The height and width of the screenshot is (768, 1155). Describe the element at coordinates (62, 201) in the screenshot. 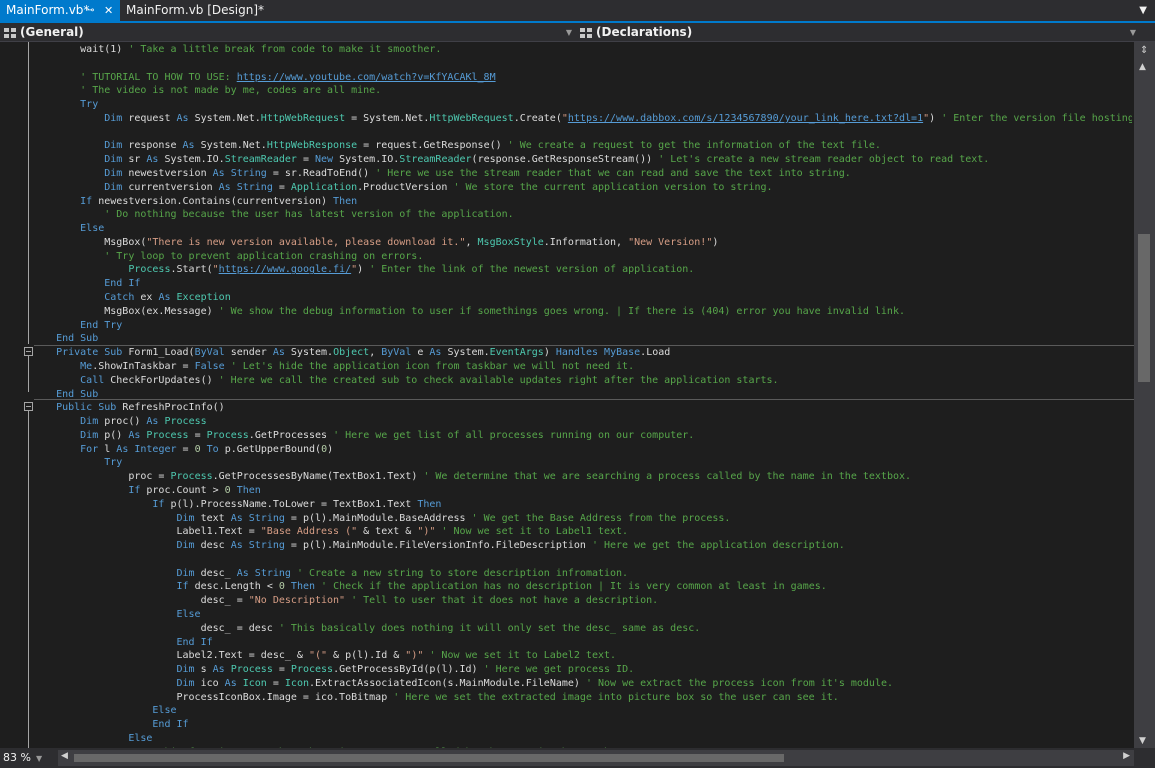

I see `code-token: If` at that location.